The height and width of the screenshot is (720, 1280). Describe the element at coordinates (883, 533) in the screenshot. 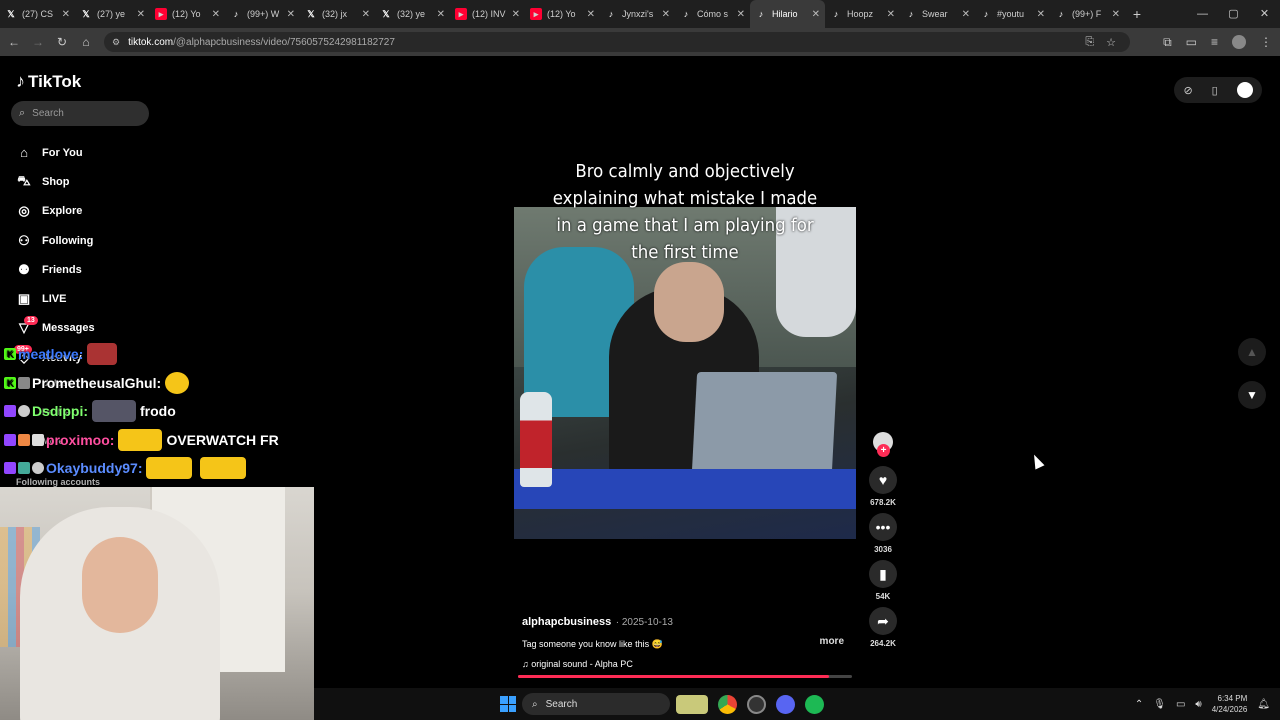

I see `comment-button: ••• 3036` at that location.